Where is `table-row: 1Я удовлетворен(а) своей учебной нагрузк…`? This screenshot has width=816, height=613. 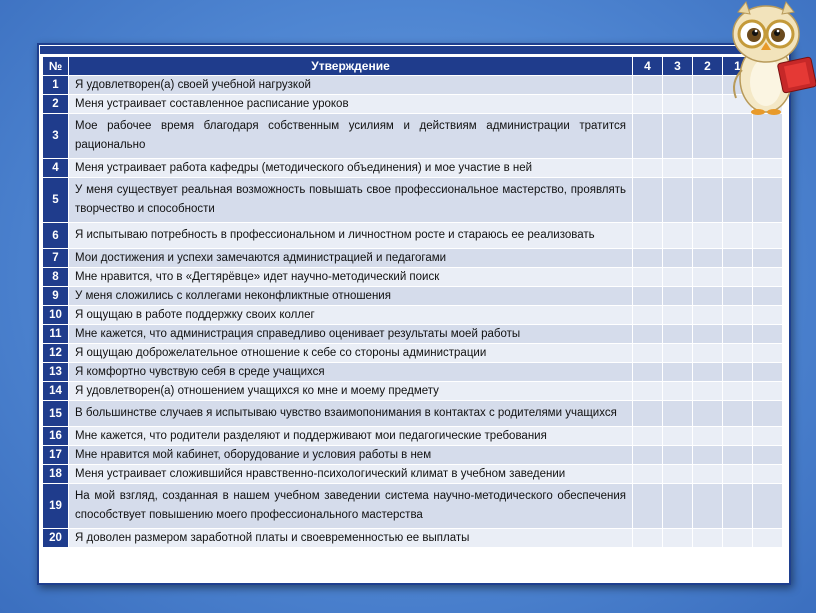
table-row: 1Я удовлетворен(а) своей учебной нагрузк… is located at coordinates (412, 85).